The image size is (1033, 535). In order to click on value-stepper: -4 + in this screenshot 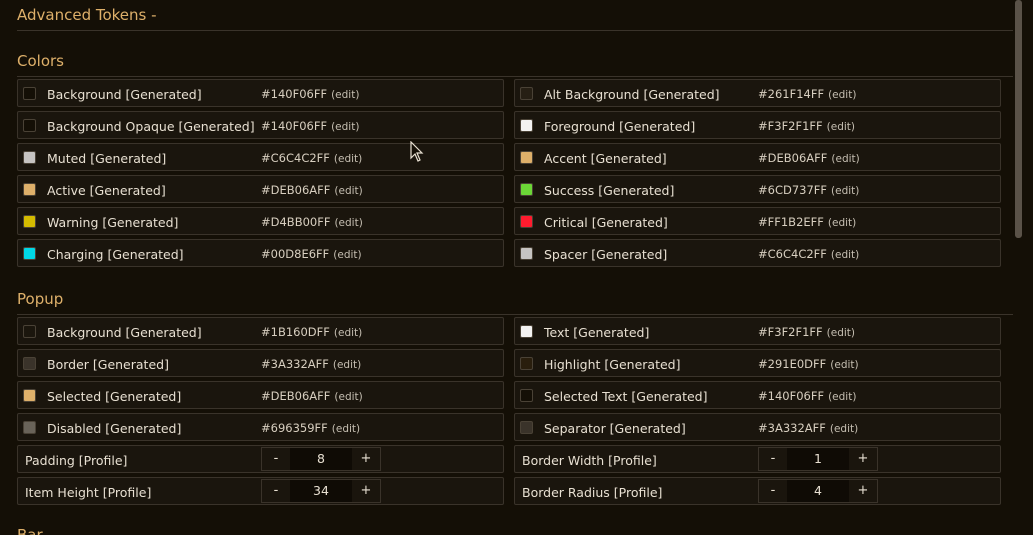, I will do `click(818, 491)`.